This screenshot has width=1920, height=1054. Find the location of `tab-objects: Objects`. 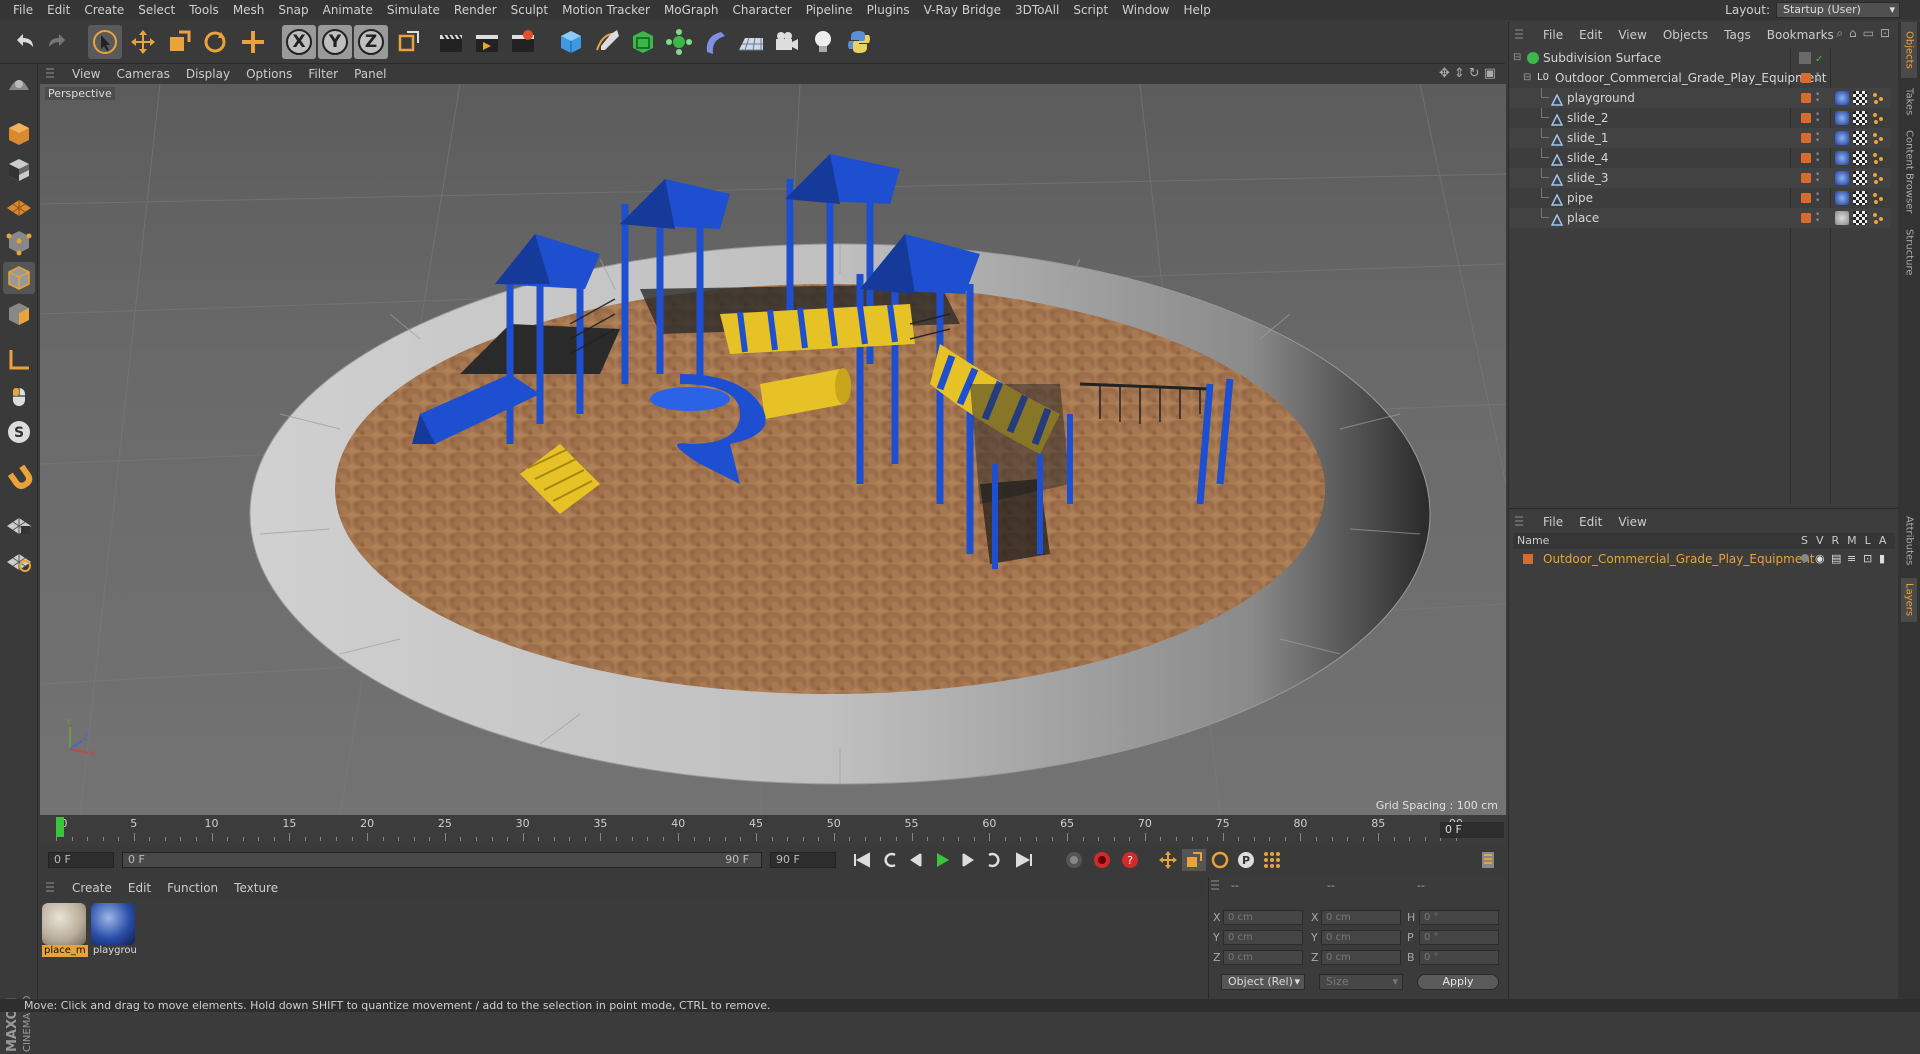

tab-objects: Objects is located at coordinates (1909, 50).